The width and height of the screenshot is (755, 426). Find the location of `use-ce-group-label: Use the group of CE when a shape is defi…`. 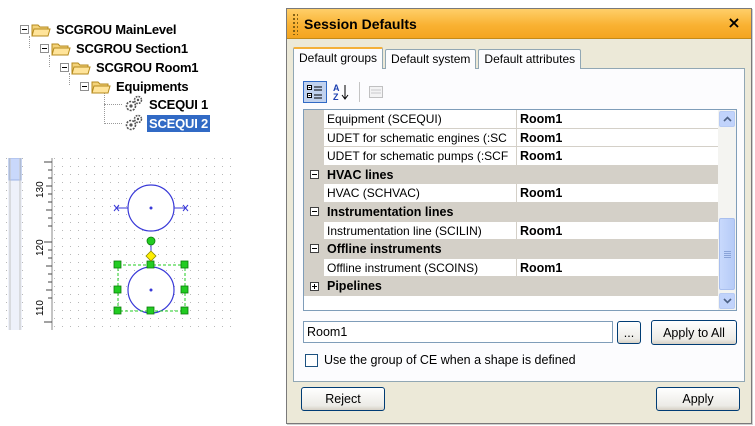

use-ce-group-label: Use the group of CE when a shape is defi… is located at coordinates (450, 360).